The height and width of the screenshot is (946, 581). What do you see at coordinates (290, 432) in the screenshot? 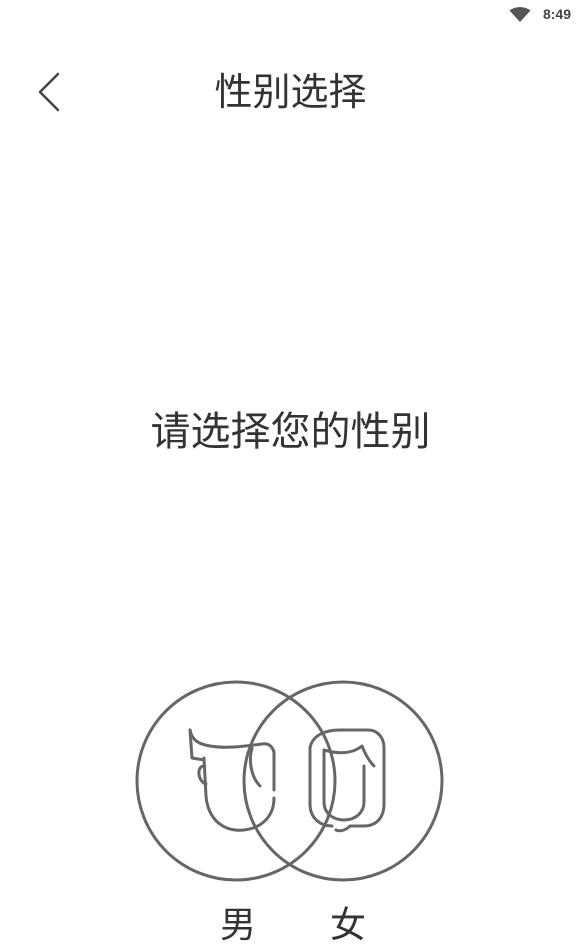
I see `gender-prompt: 请选择您的性别` at bounding box center [290, 432].